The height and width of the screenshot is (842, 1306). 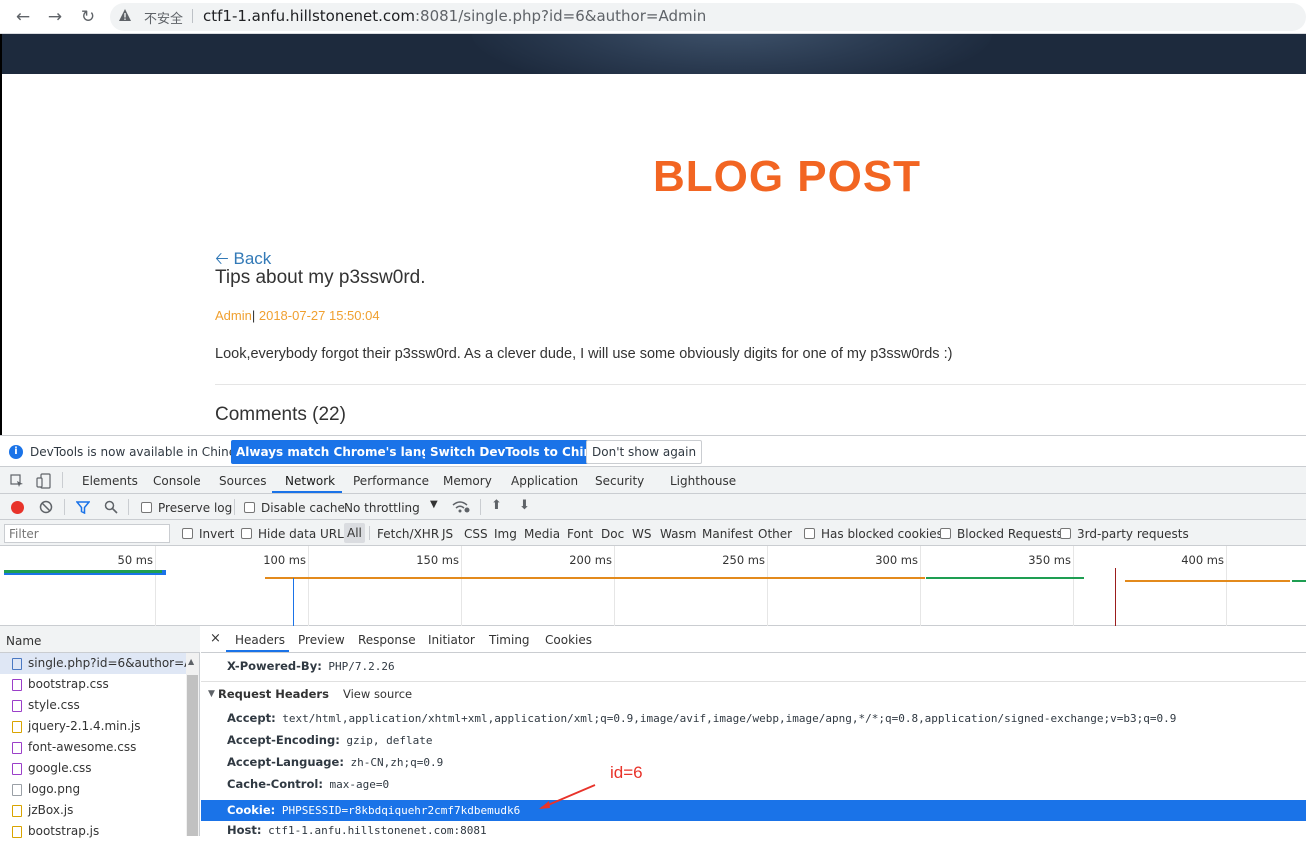 I want to click on has-blocked-cookies-checkbox, so click(x=809, y=533).